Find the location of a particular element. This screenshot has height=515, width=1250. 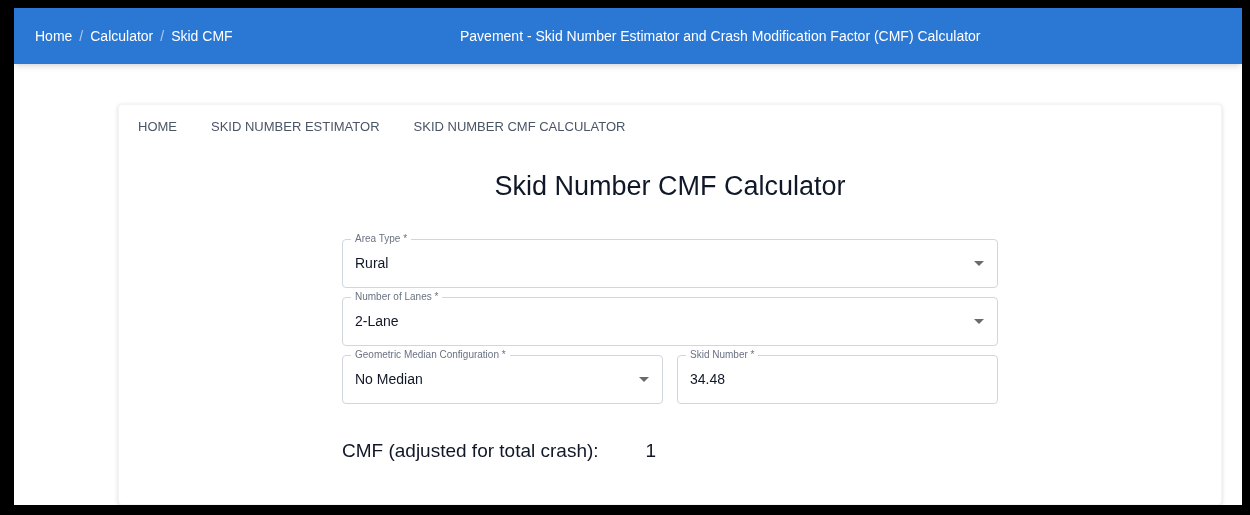

result-value: 1 is located at coordinates (651, 451).